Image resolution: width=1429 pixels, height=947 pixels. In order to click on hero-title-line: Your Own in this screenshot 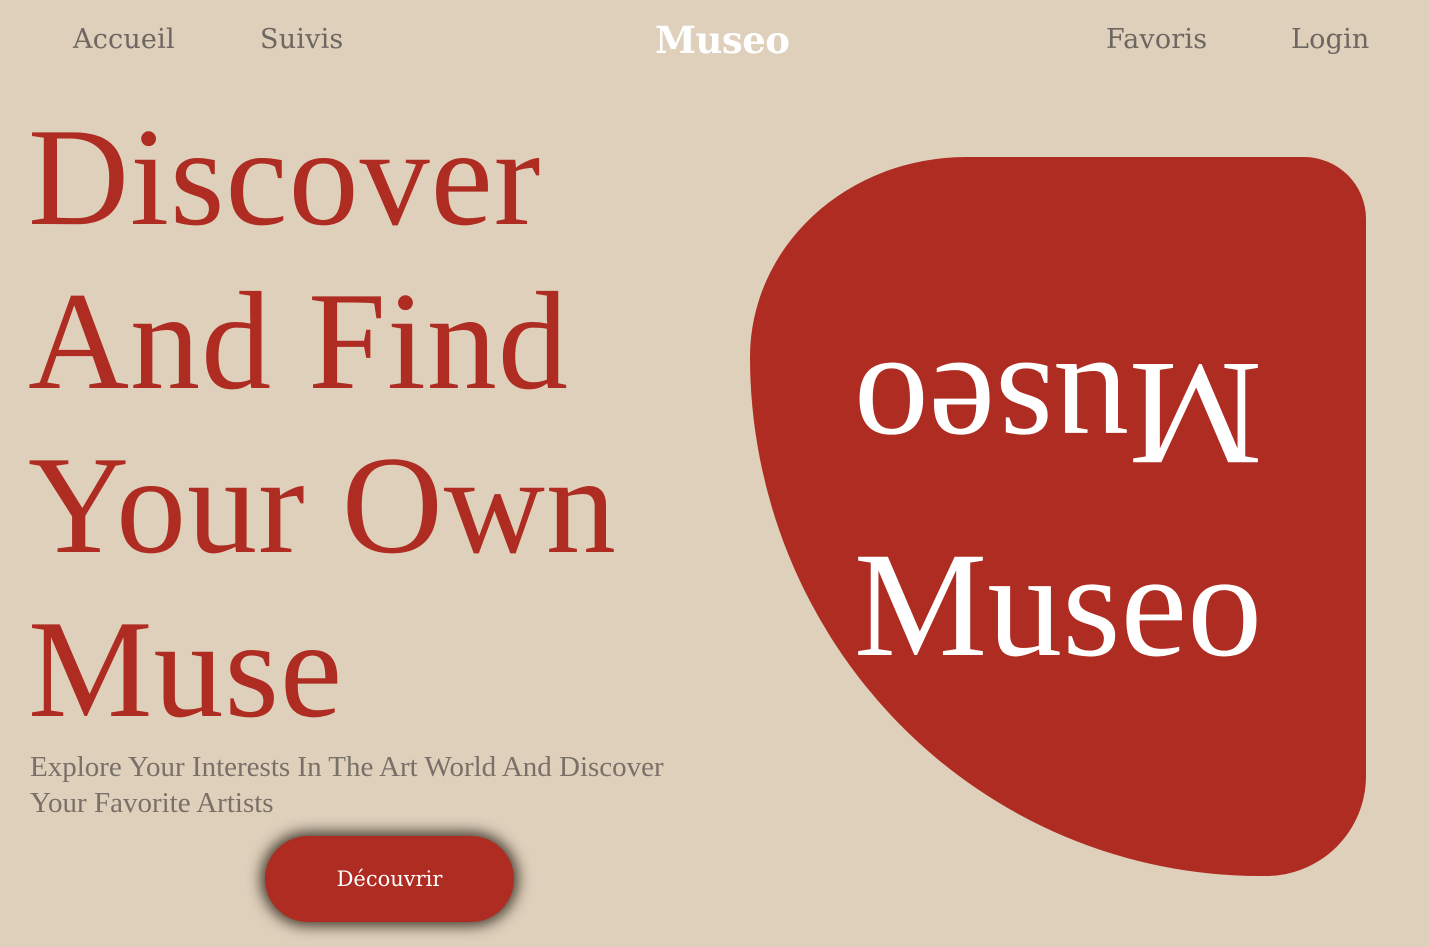, I will do `click(322, 505)`.